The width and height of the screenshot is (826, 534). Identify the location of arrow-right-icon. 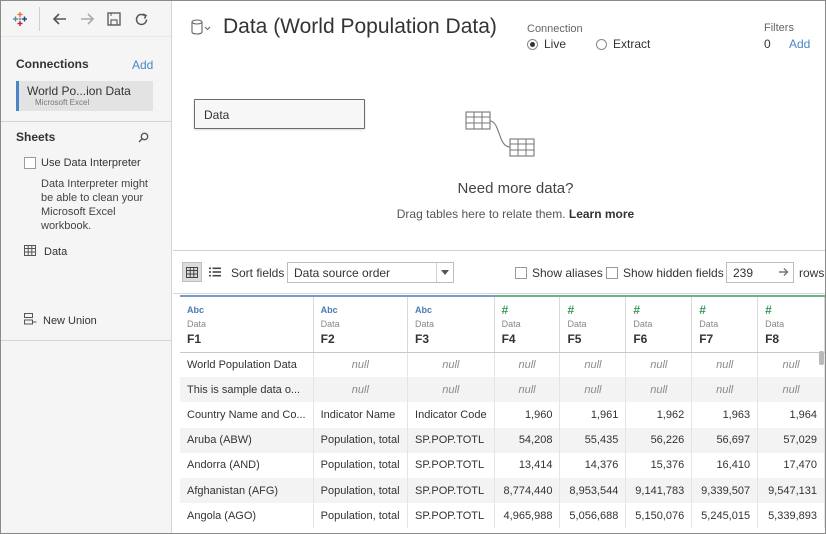
(784, 273).